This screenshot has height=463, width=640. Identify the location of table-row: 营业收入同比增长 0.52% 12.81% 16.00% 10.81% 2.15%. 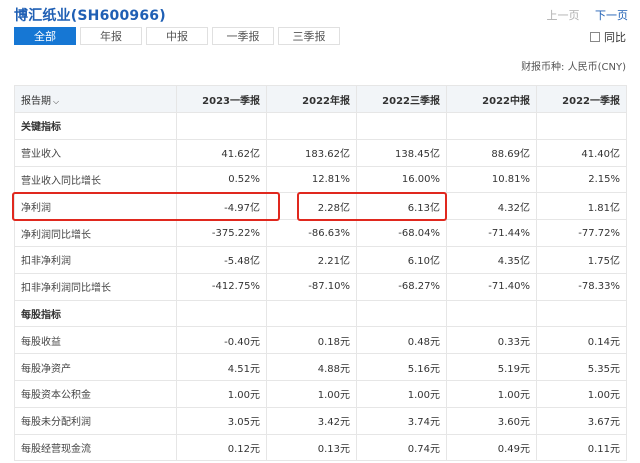
(320, 179).